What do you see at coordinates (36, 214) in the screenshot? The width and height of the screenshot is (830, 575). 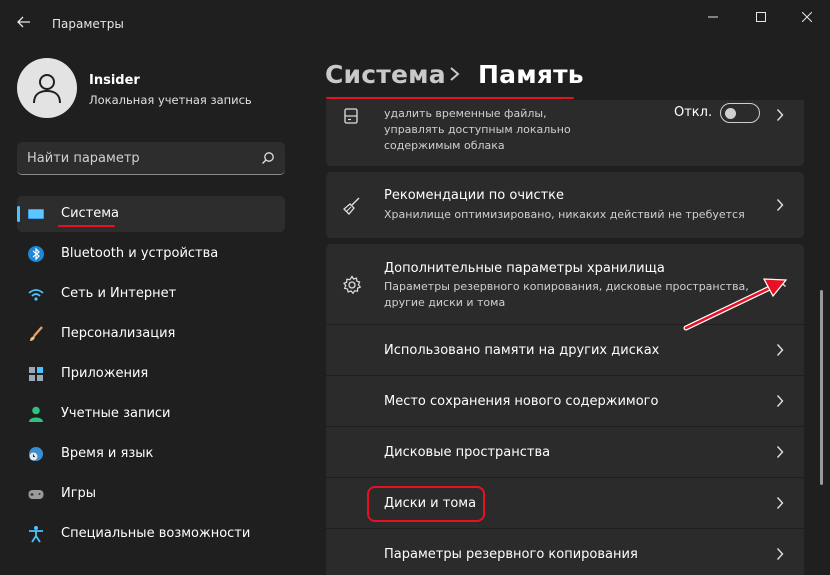 I see `monitor-icon` at bounding box center [36, 214].